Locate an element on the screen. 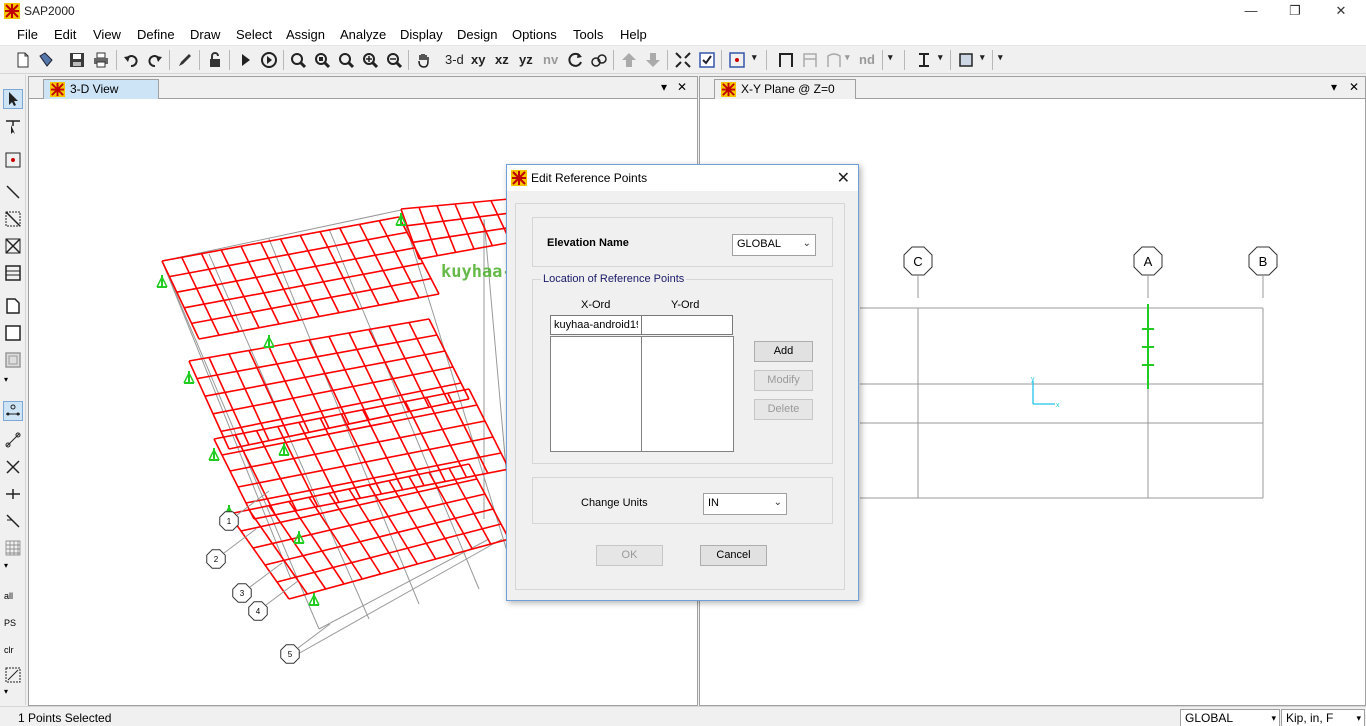 This screenshot has height=726, width=1366. snap-to-intersections-tool is located at coordinates (13, 467).